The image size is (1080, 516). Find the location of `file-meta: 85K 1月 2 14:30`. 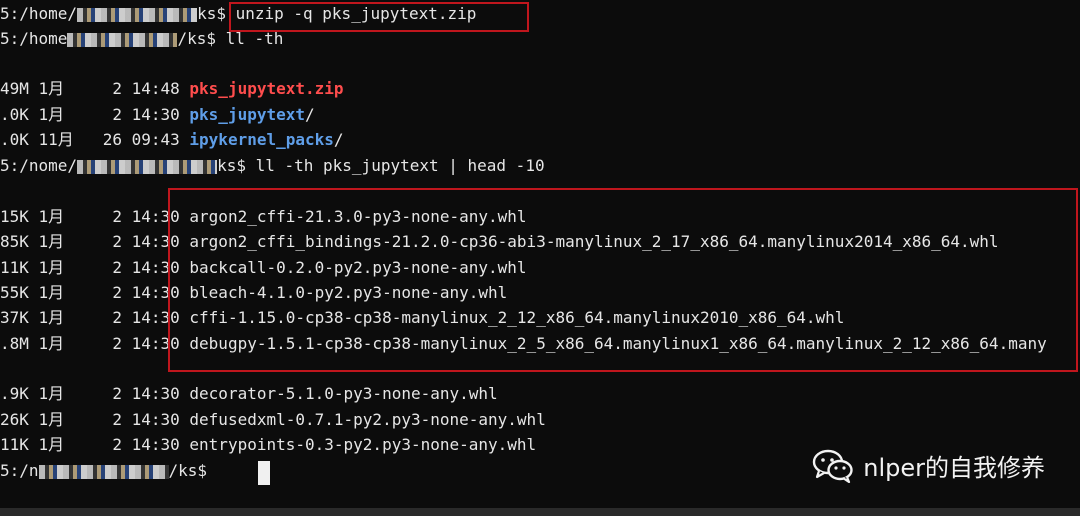

file-meta: 85K 1月 2 14:30 is located at coordinates (95, 241).